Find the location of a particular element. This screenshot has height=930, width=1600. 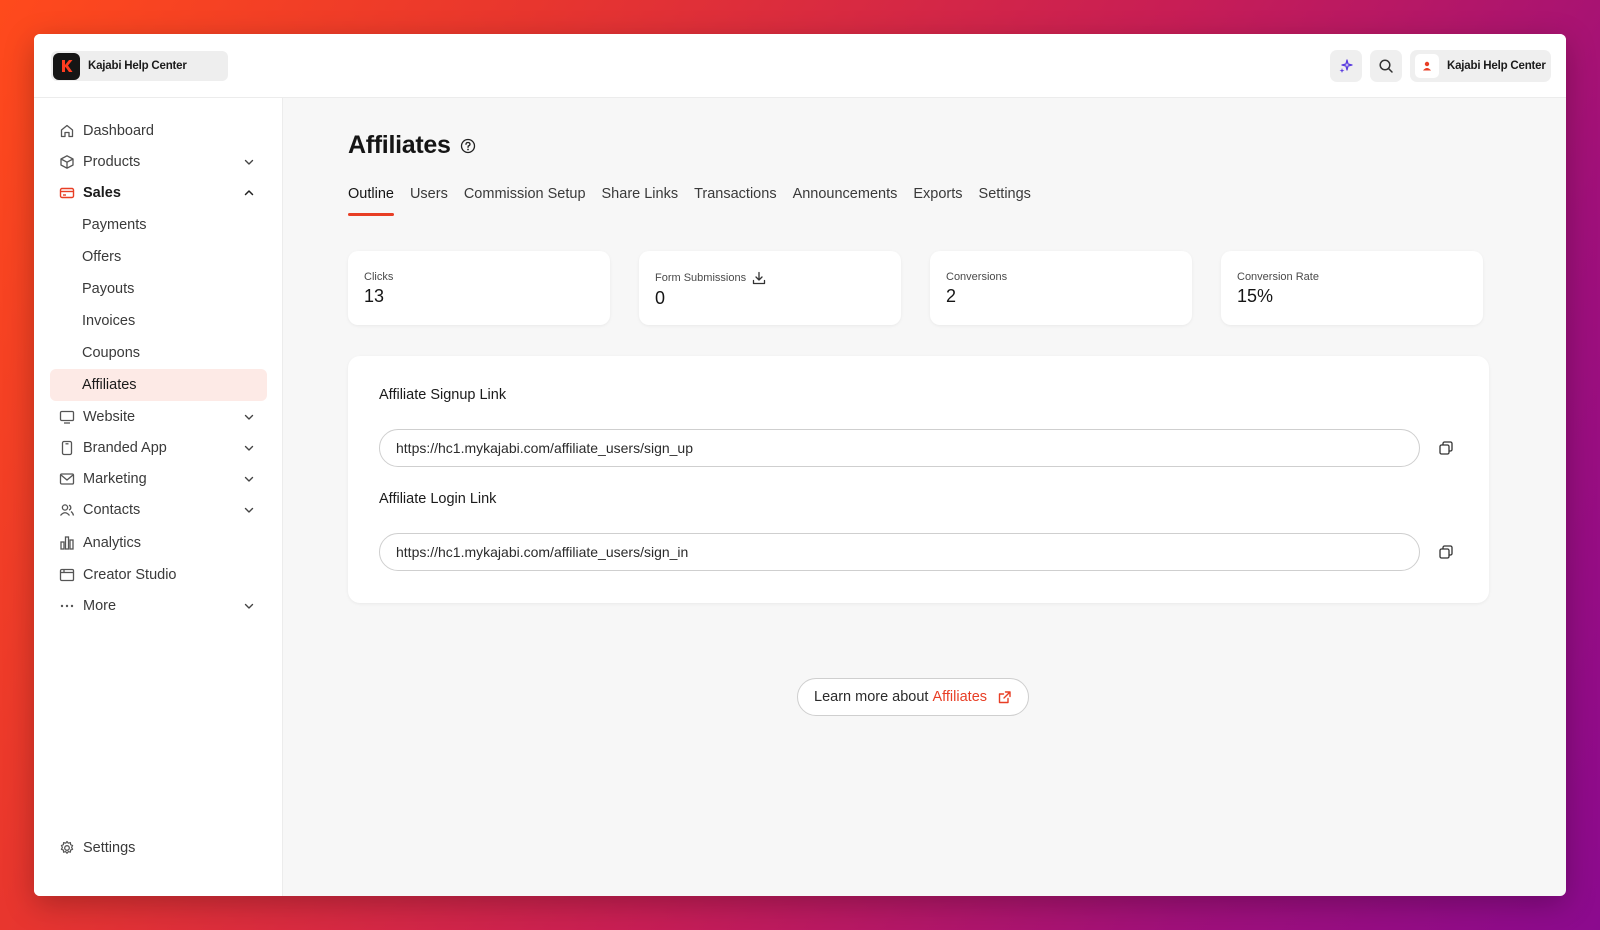

learn-more-link: Affiliates is located at coordinates (959, 697).